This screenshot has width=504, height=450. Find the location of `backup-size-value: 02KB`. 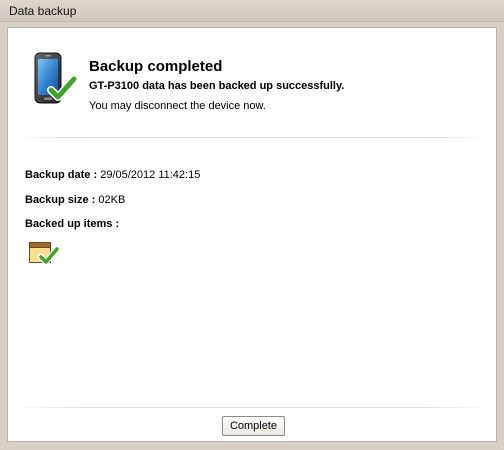

backup-size-value: 02KB is located at coordinates (112, 200).